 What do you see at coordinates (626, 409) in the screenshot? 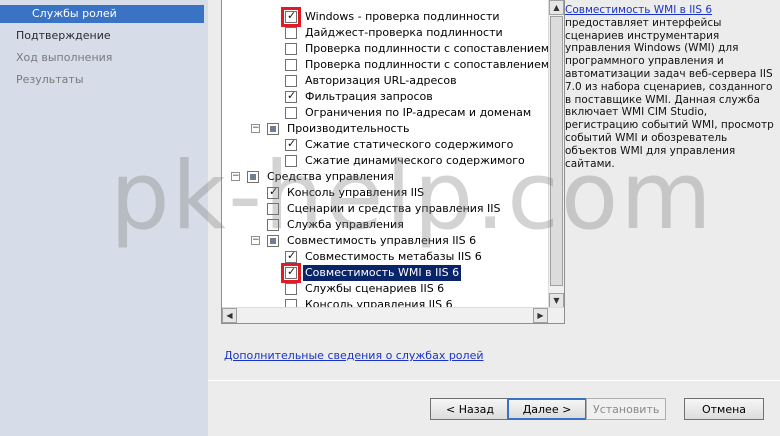
I see `install-button: Установить` at bounding box center [626, 409].